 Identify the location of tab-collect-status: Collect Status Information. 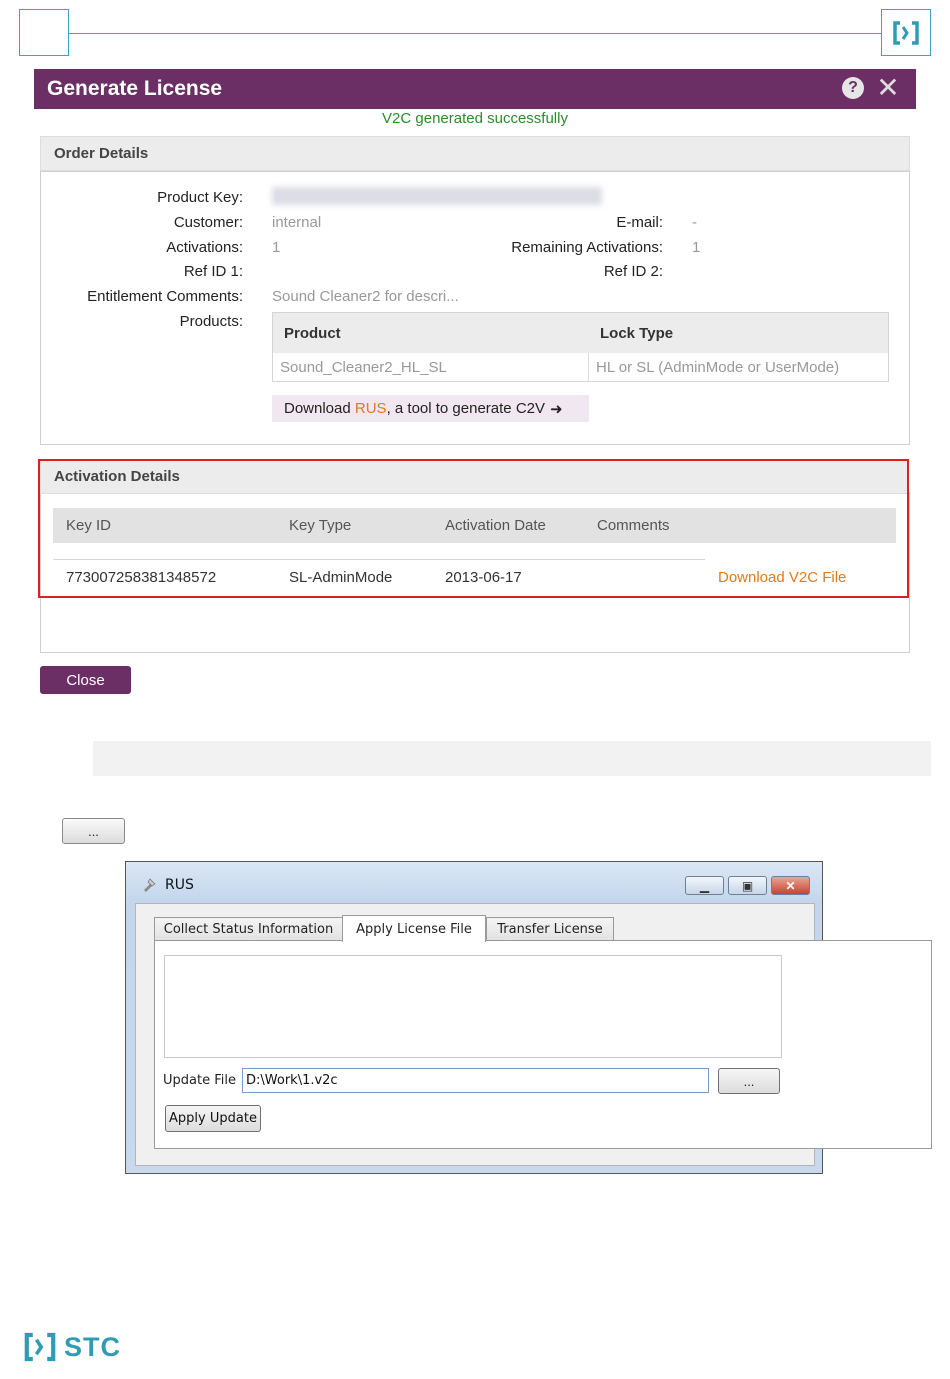
(248, 929).